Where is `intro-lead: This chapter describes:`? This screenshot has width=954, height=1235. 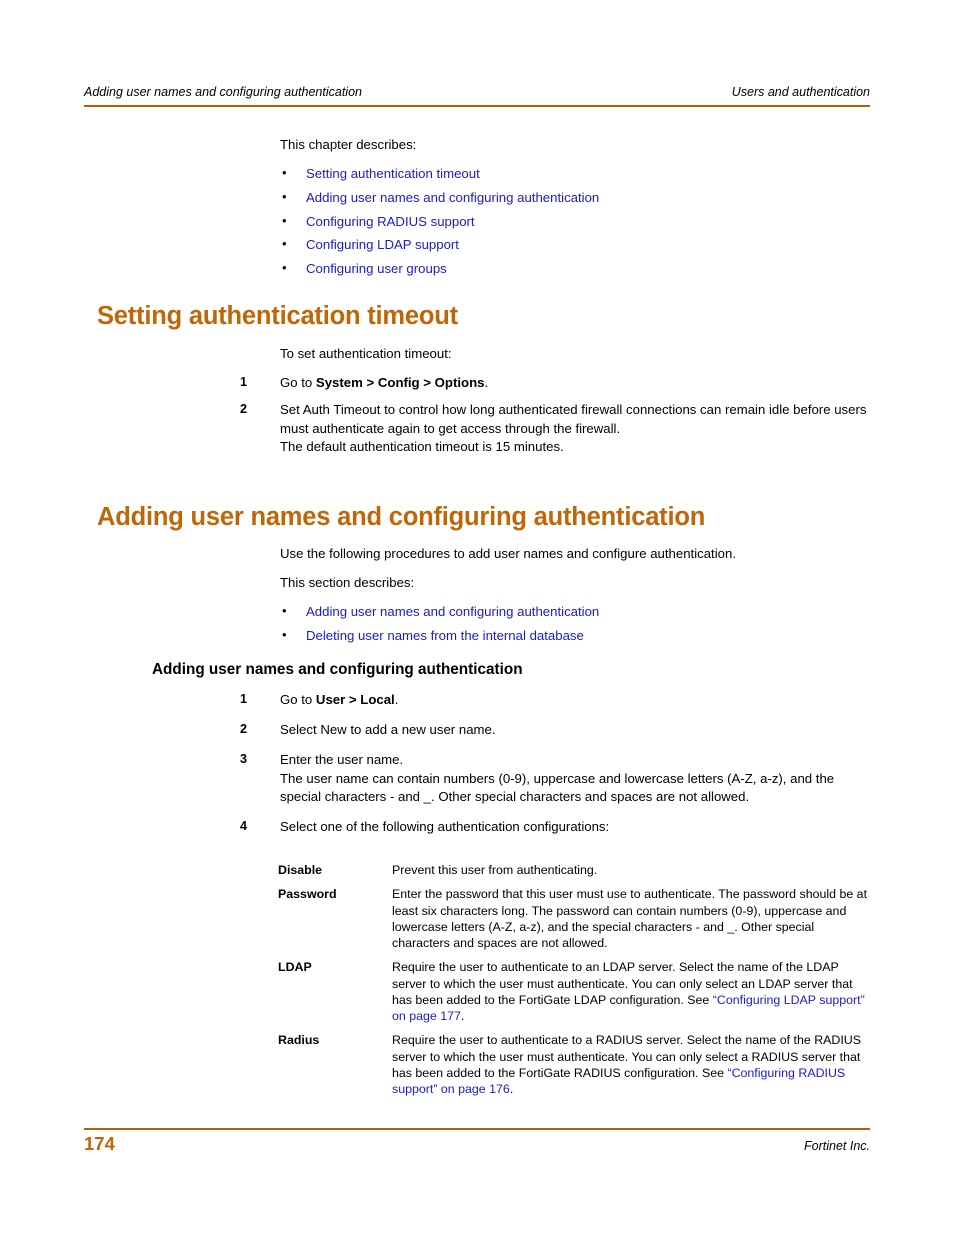
intro-lead: This chapter describes: is located at coordinates (348, 144).